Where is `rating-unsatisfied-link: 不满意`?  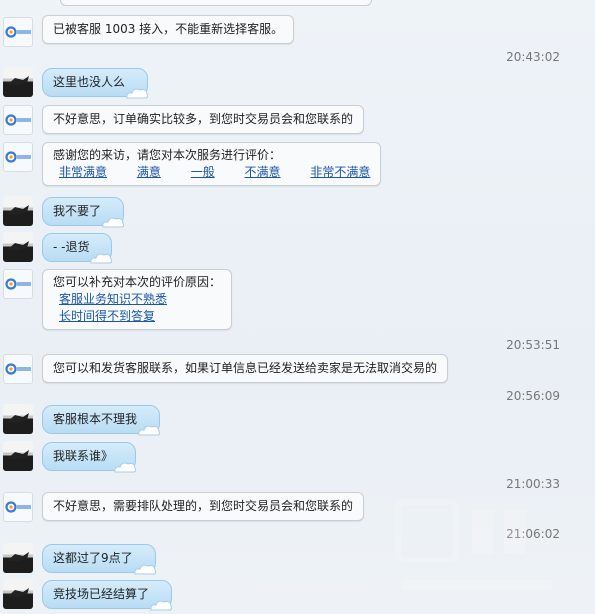
rating-unsatisfied-link: 不满意 is located at coordinates (263, 172).